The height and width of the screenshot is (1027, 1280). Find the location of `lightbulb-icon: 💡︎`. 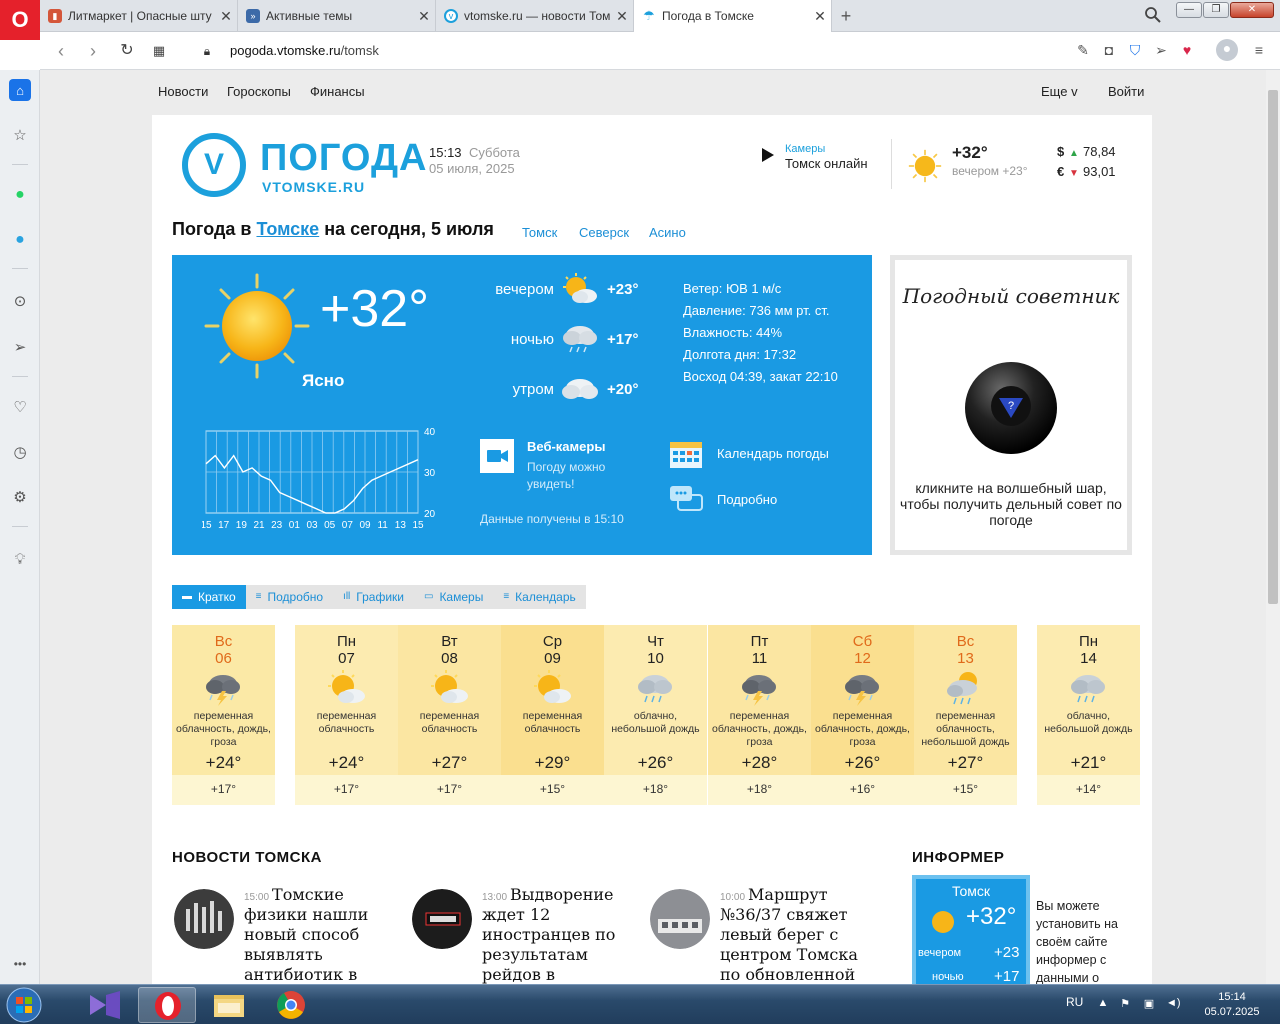

lightbulb-icon: 💡︎ is located at coordinates (20, 559).